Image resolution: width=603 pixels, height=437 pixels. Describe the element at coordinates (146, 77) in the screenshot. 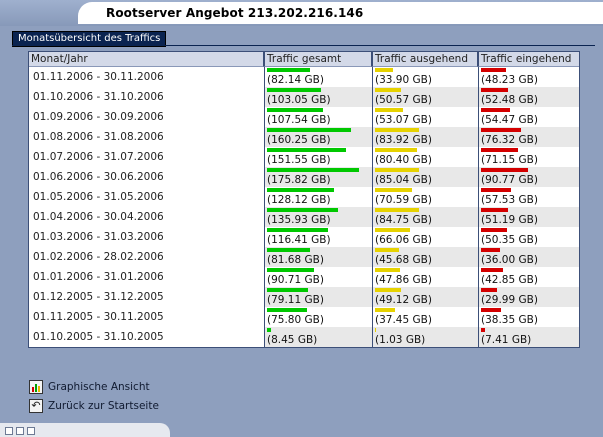

I see `month-cell: 01.11.2006 - 30.11.2006` at that location.